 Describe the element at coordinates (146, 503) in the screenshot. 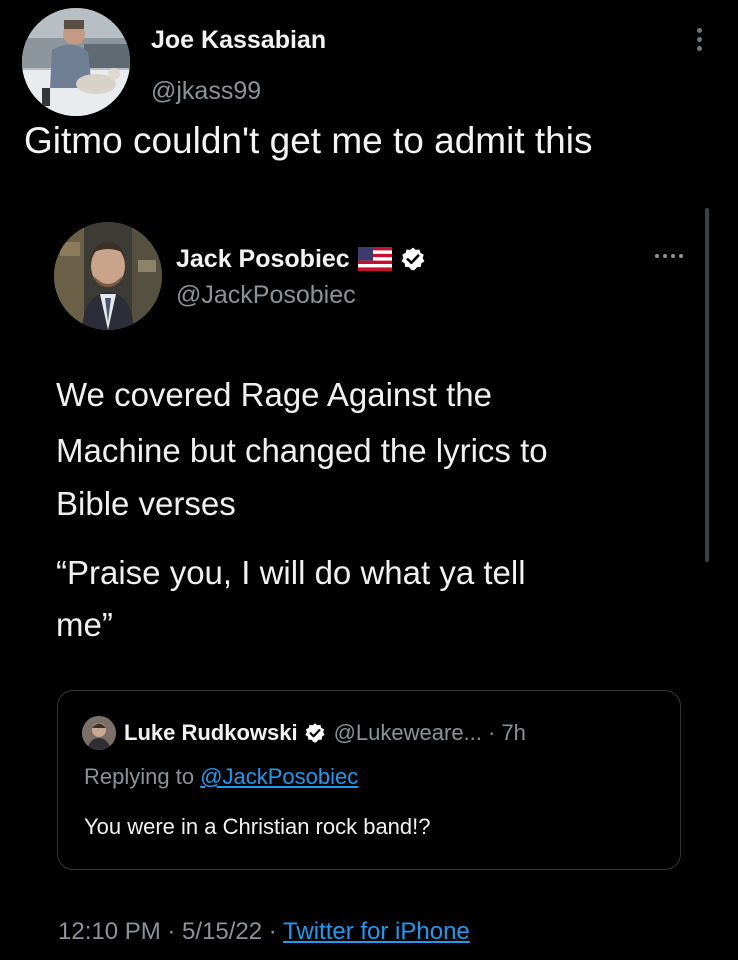

I see `quoted-tweet-text-line: Bible verses` at that location.